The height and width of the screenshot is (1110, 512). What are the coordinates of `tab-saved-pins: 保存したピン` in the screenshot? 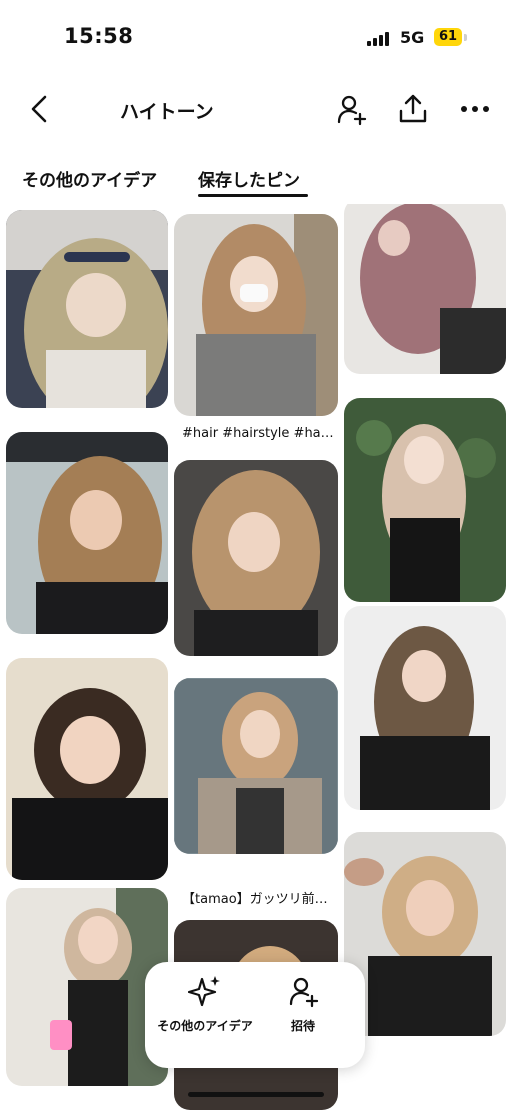 It's located at (249, 178).